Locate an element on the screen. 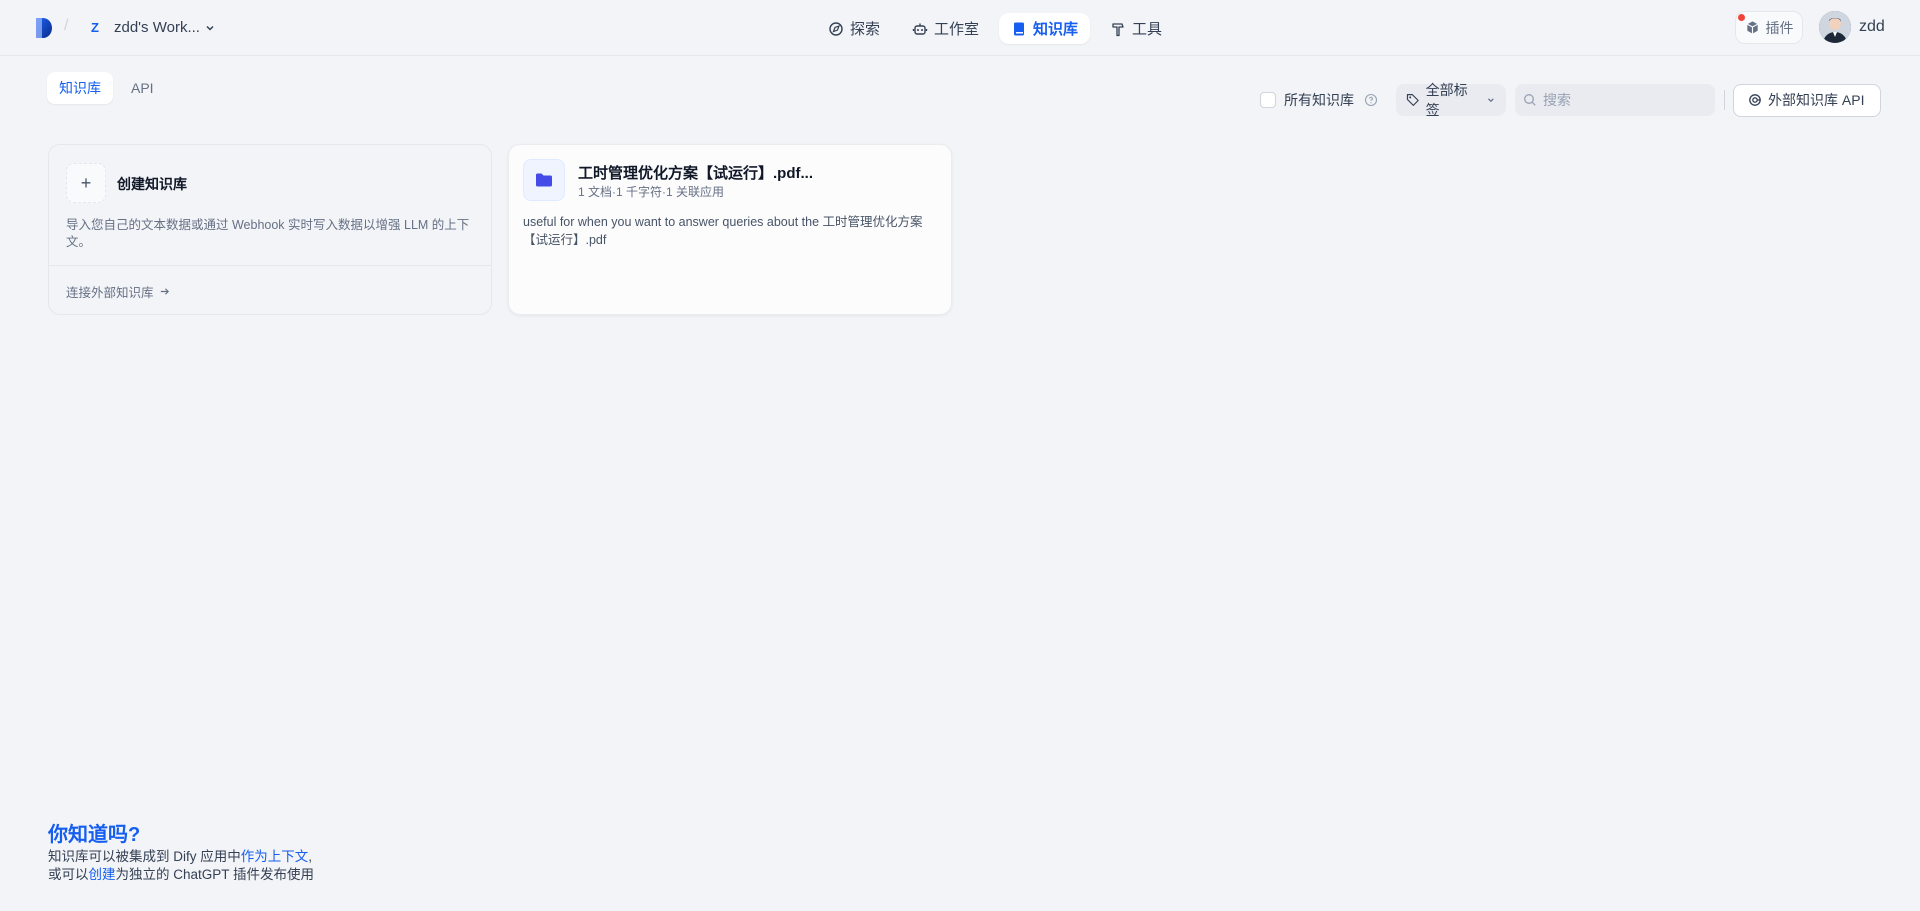  filter-toolbar: 所有知识库 全部标签 外部知识库 API is located at coordinates (1571, 100).